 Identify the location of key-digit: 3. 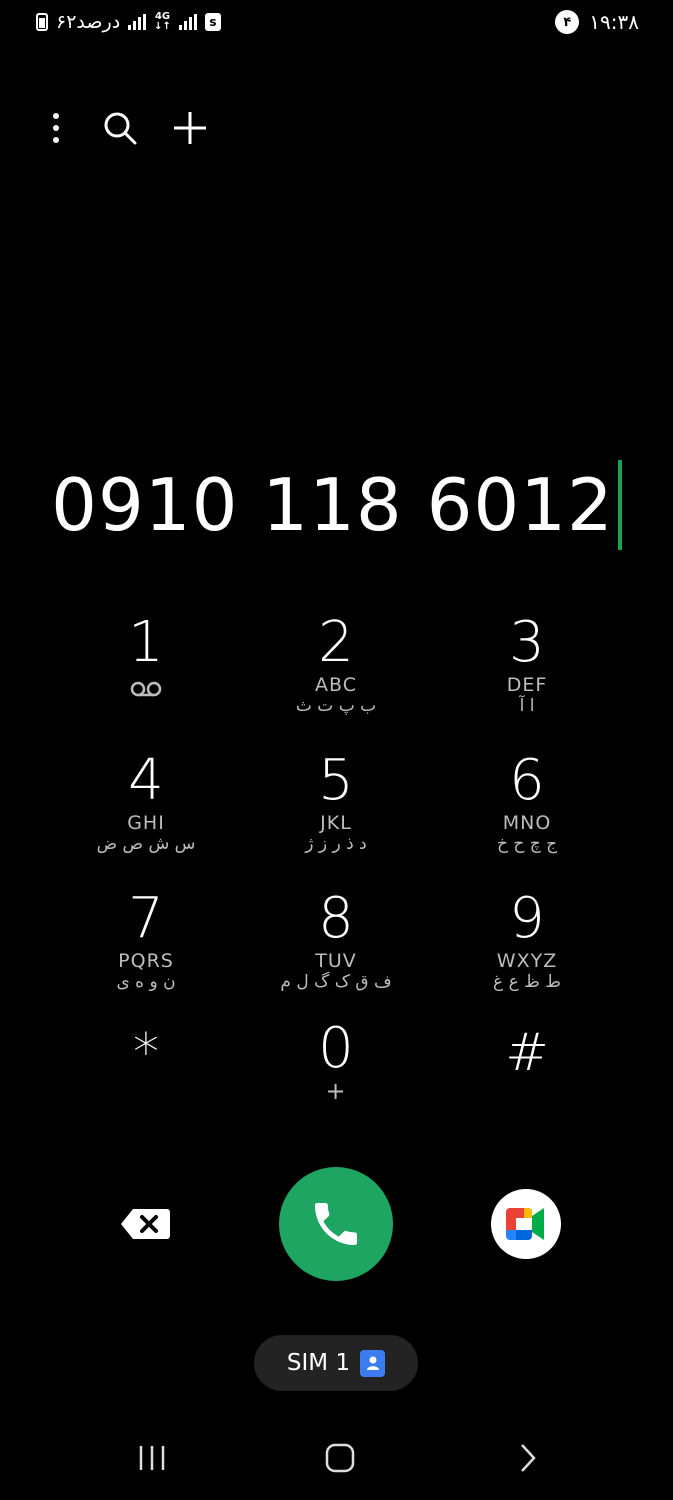
(527, 642).